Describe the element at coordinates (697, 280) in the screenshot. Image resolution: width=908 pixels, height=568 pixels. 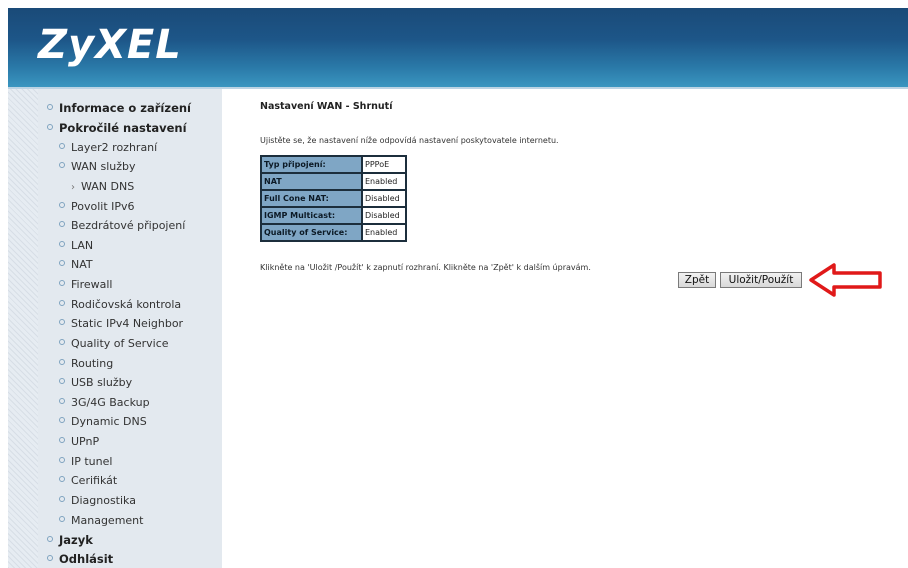
I see `back-button: Zpět` at that location.